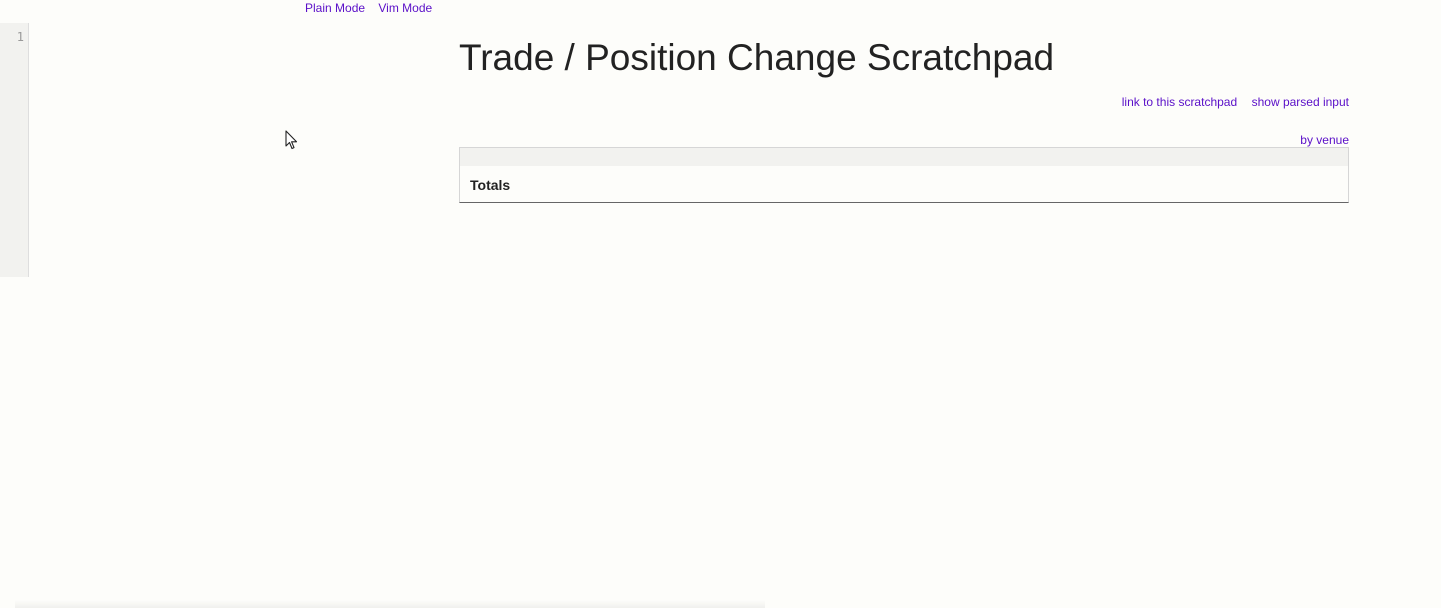 This screenshot has height=608, width=1441. What do you see at coordinates (1179, 102) in the screenshot?
I see `link-to-scratchpad: link to this scratchpad` at bounding box center [1179, 102].